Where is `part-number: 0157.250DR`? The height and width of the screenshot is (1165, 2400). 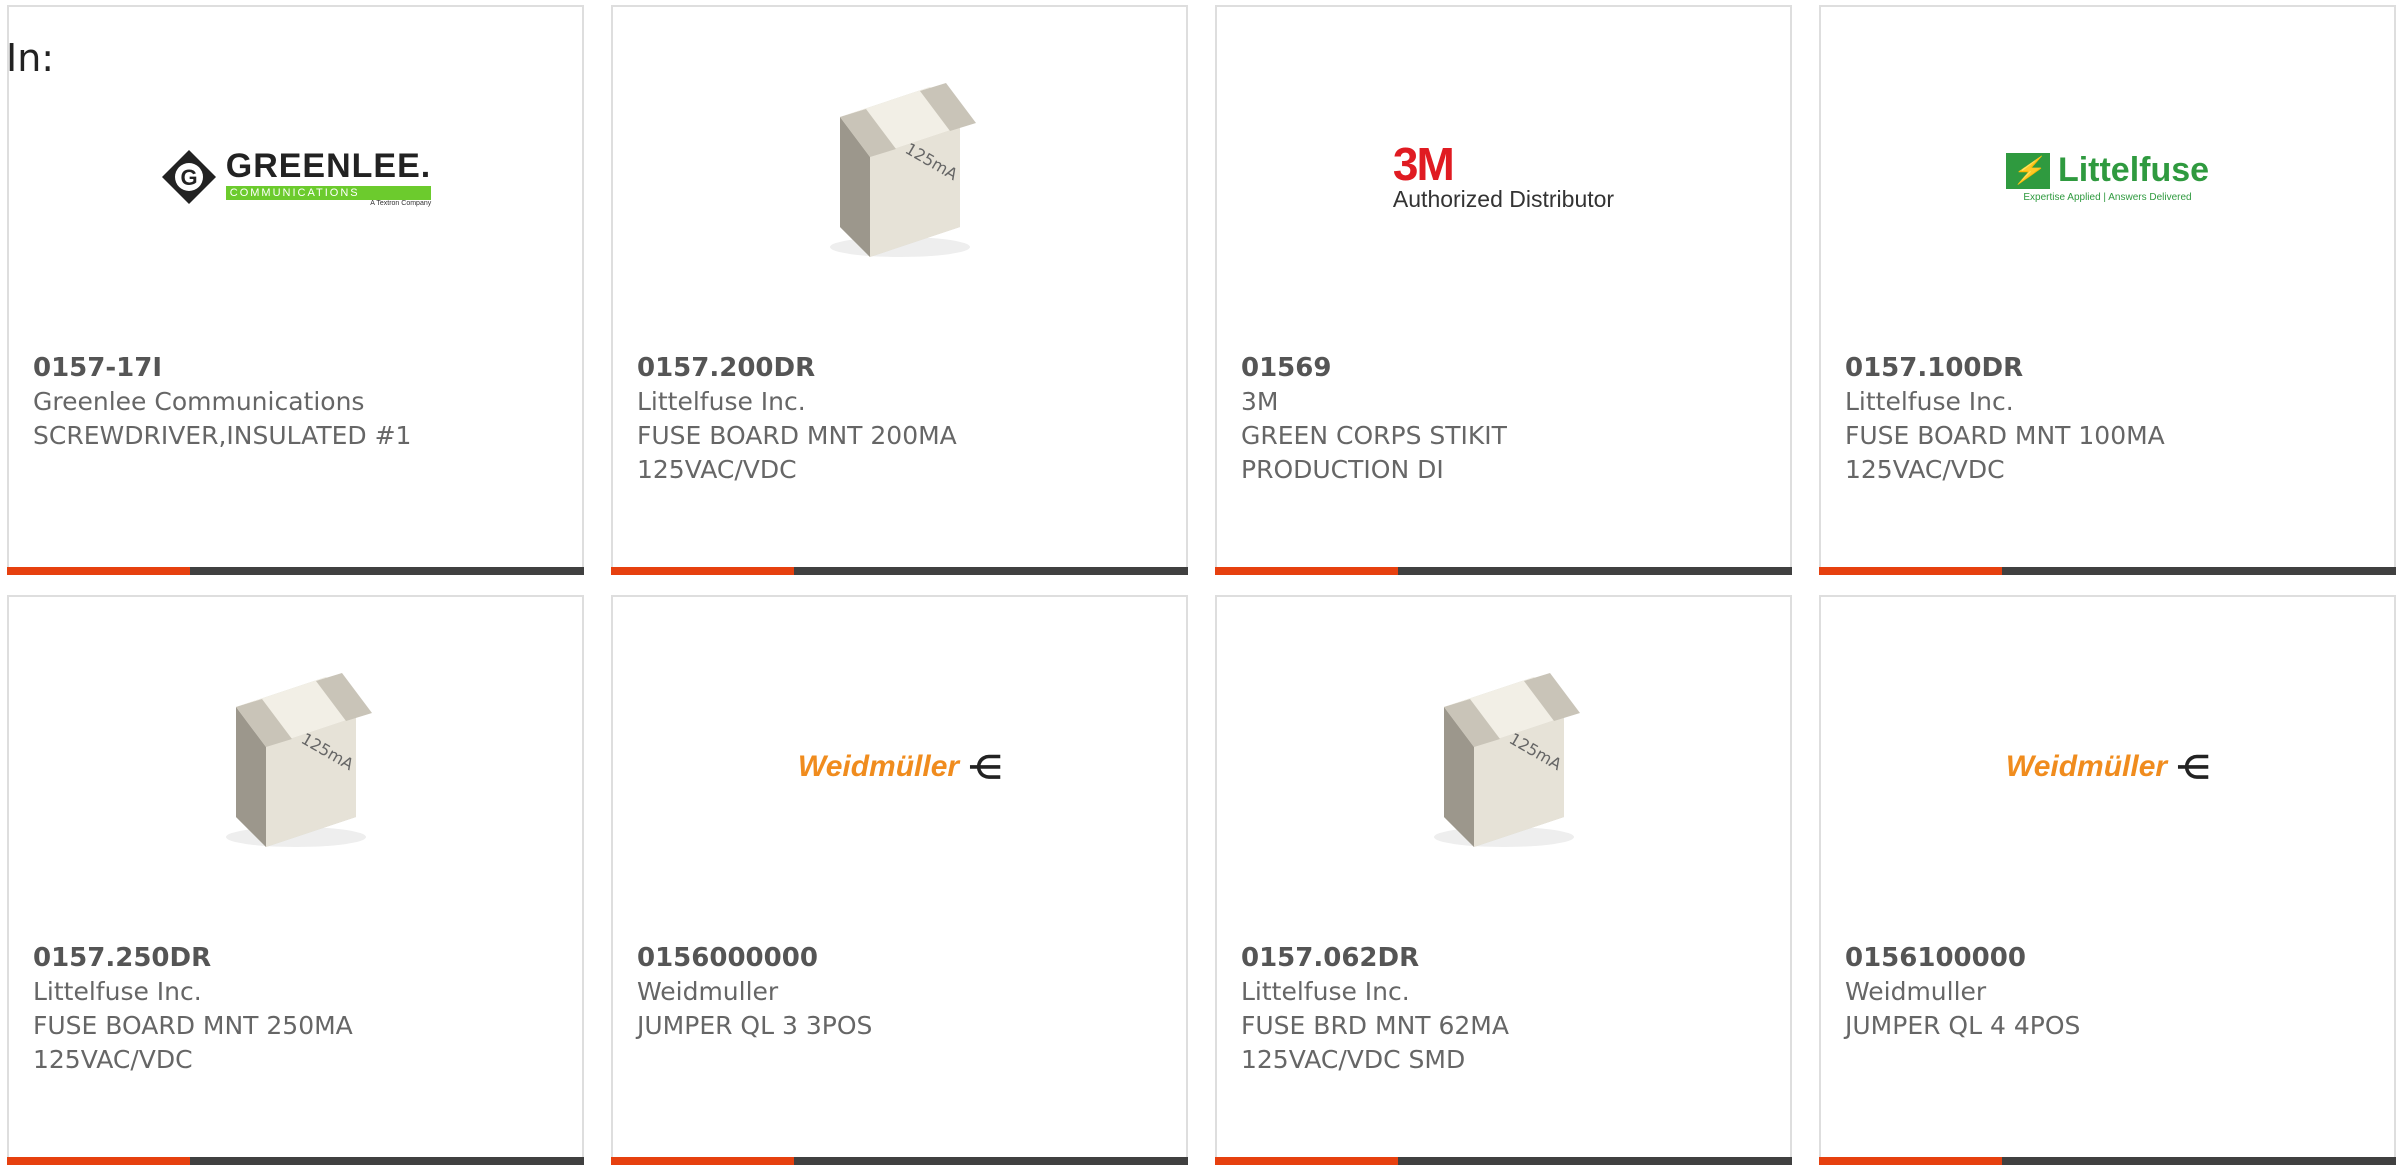
part-number: 0157.250DR is located at coordinates (297, 958).